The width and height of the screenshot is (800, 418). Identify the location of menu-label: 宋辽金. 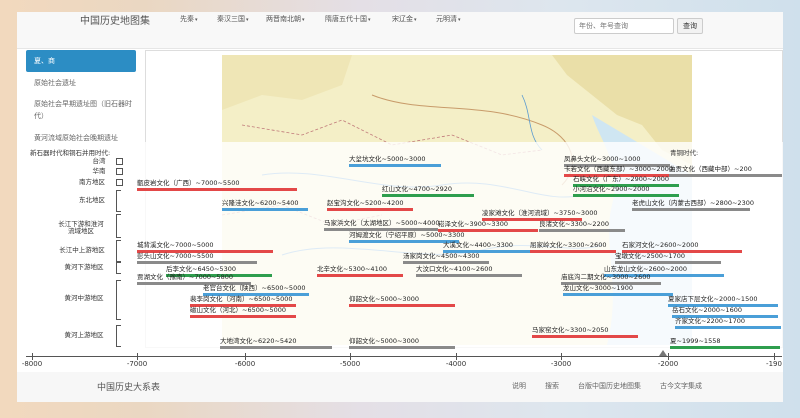
(402, 19).